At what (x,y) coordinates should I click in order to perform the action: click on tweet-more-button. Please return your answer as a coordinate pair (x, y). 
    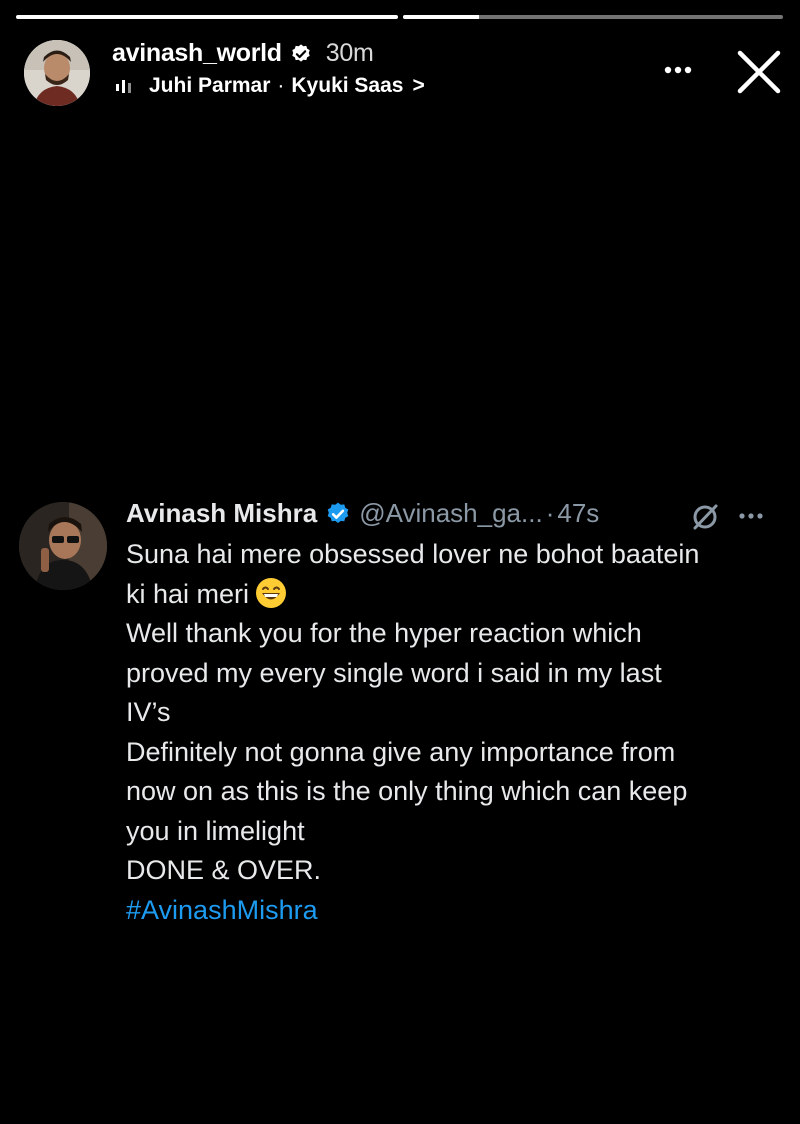
    Looking at the image, I should click on (754, 516).